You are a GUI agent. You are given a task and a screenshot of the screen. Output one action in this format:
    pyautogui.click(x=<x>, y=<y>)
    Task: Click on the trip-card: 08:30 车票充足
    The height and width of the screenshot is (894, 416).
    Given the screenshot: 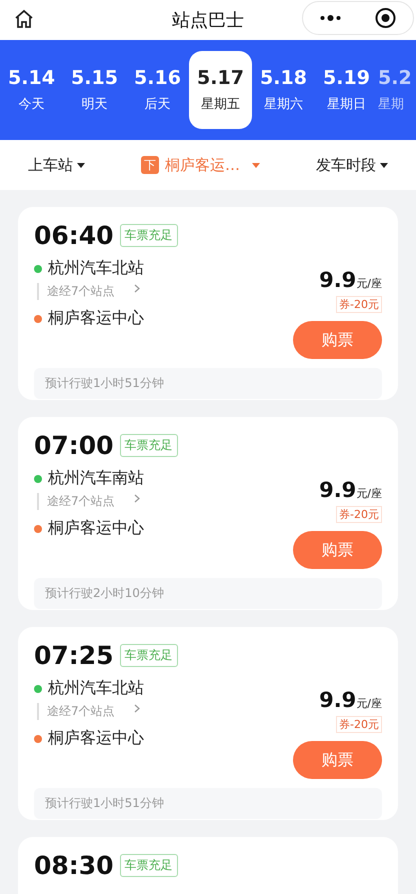 What is the action you would take?
    pyautogui.click(x=208, y=865)
    